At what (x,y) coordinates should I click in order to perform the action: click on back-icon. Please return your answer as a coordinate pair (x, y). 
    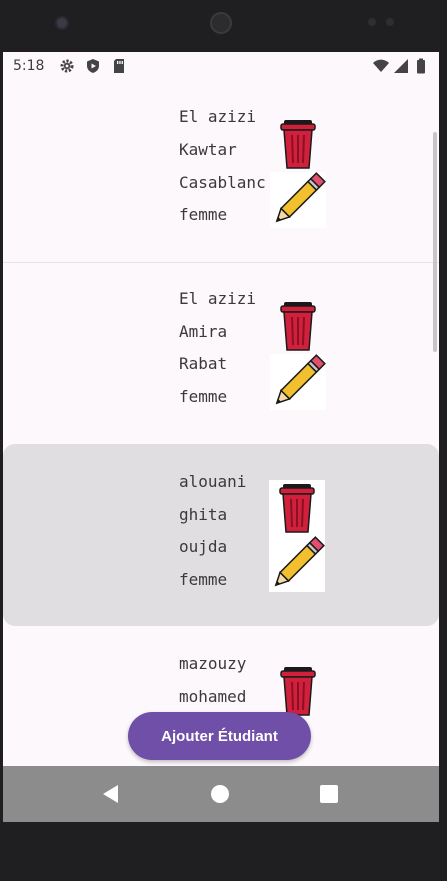
    Looking at the image, I should click on (111, 794).